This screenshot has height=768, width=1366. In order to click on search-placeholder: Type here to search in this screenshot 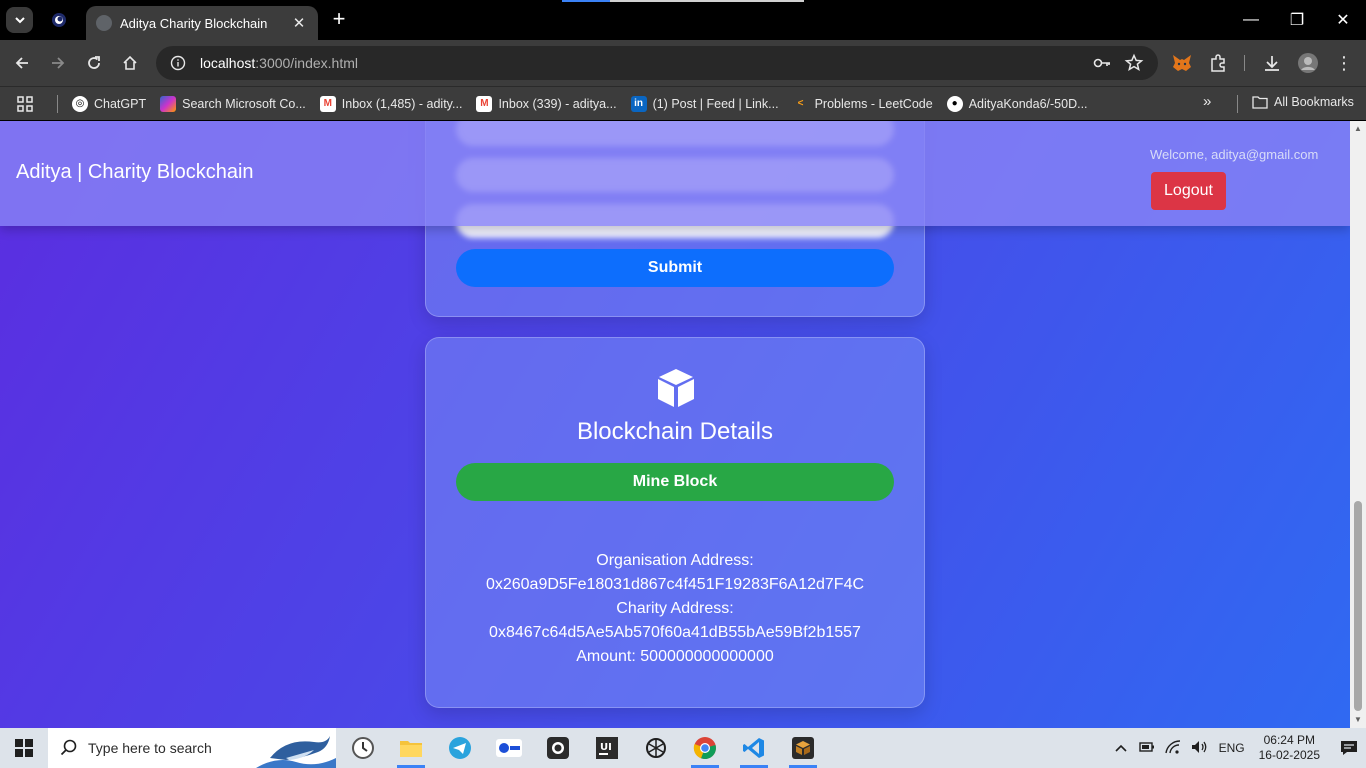, I will do `click(150, 748)`.